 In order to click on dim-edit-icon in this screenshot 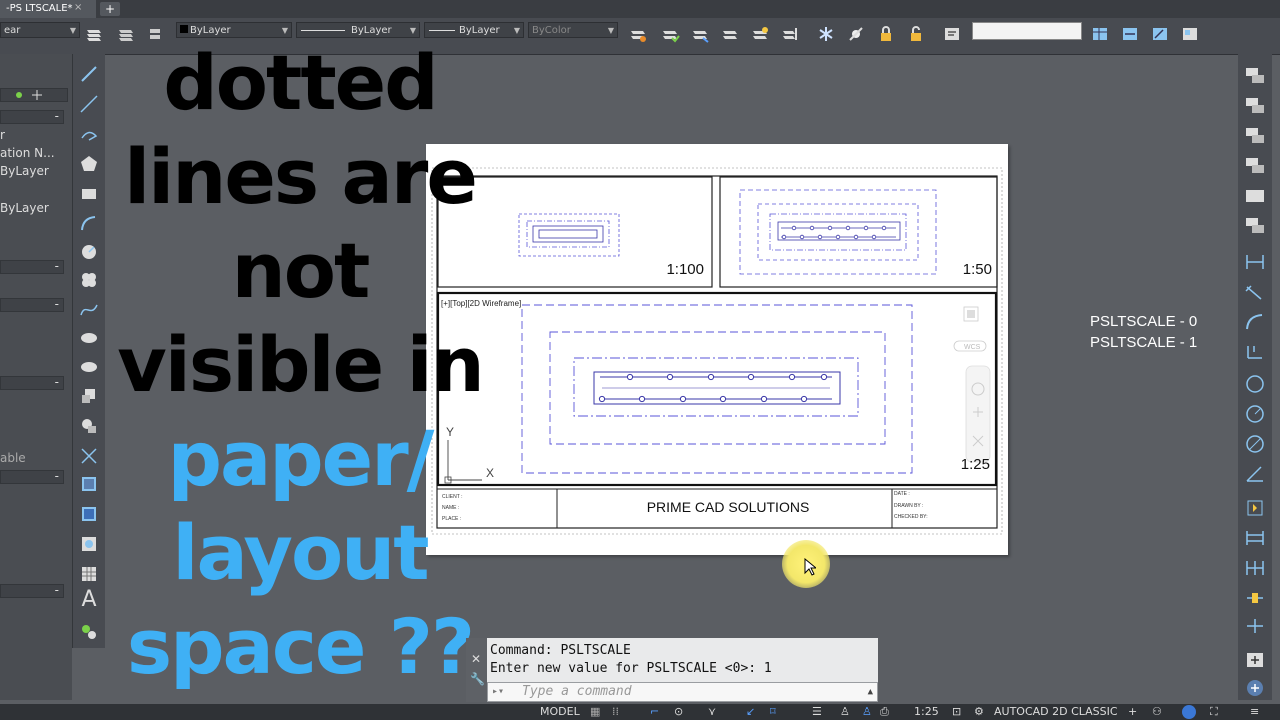, I will do `click(1255, 660)`.